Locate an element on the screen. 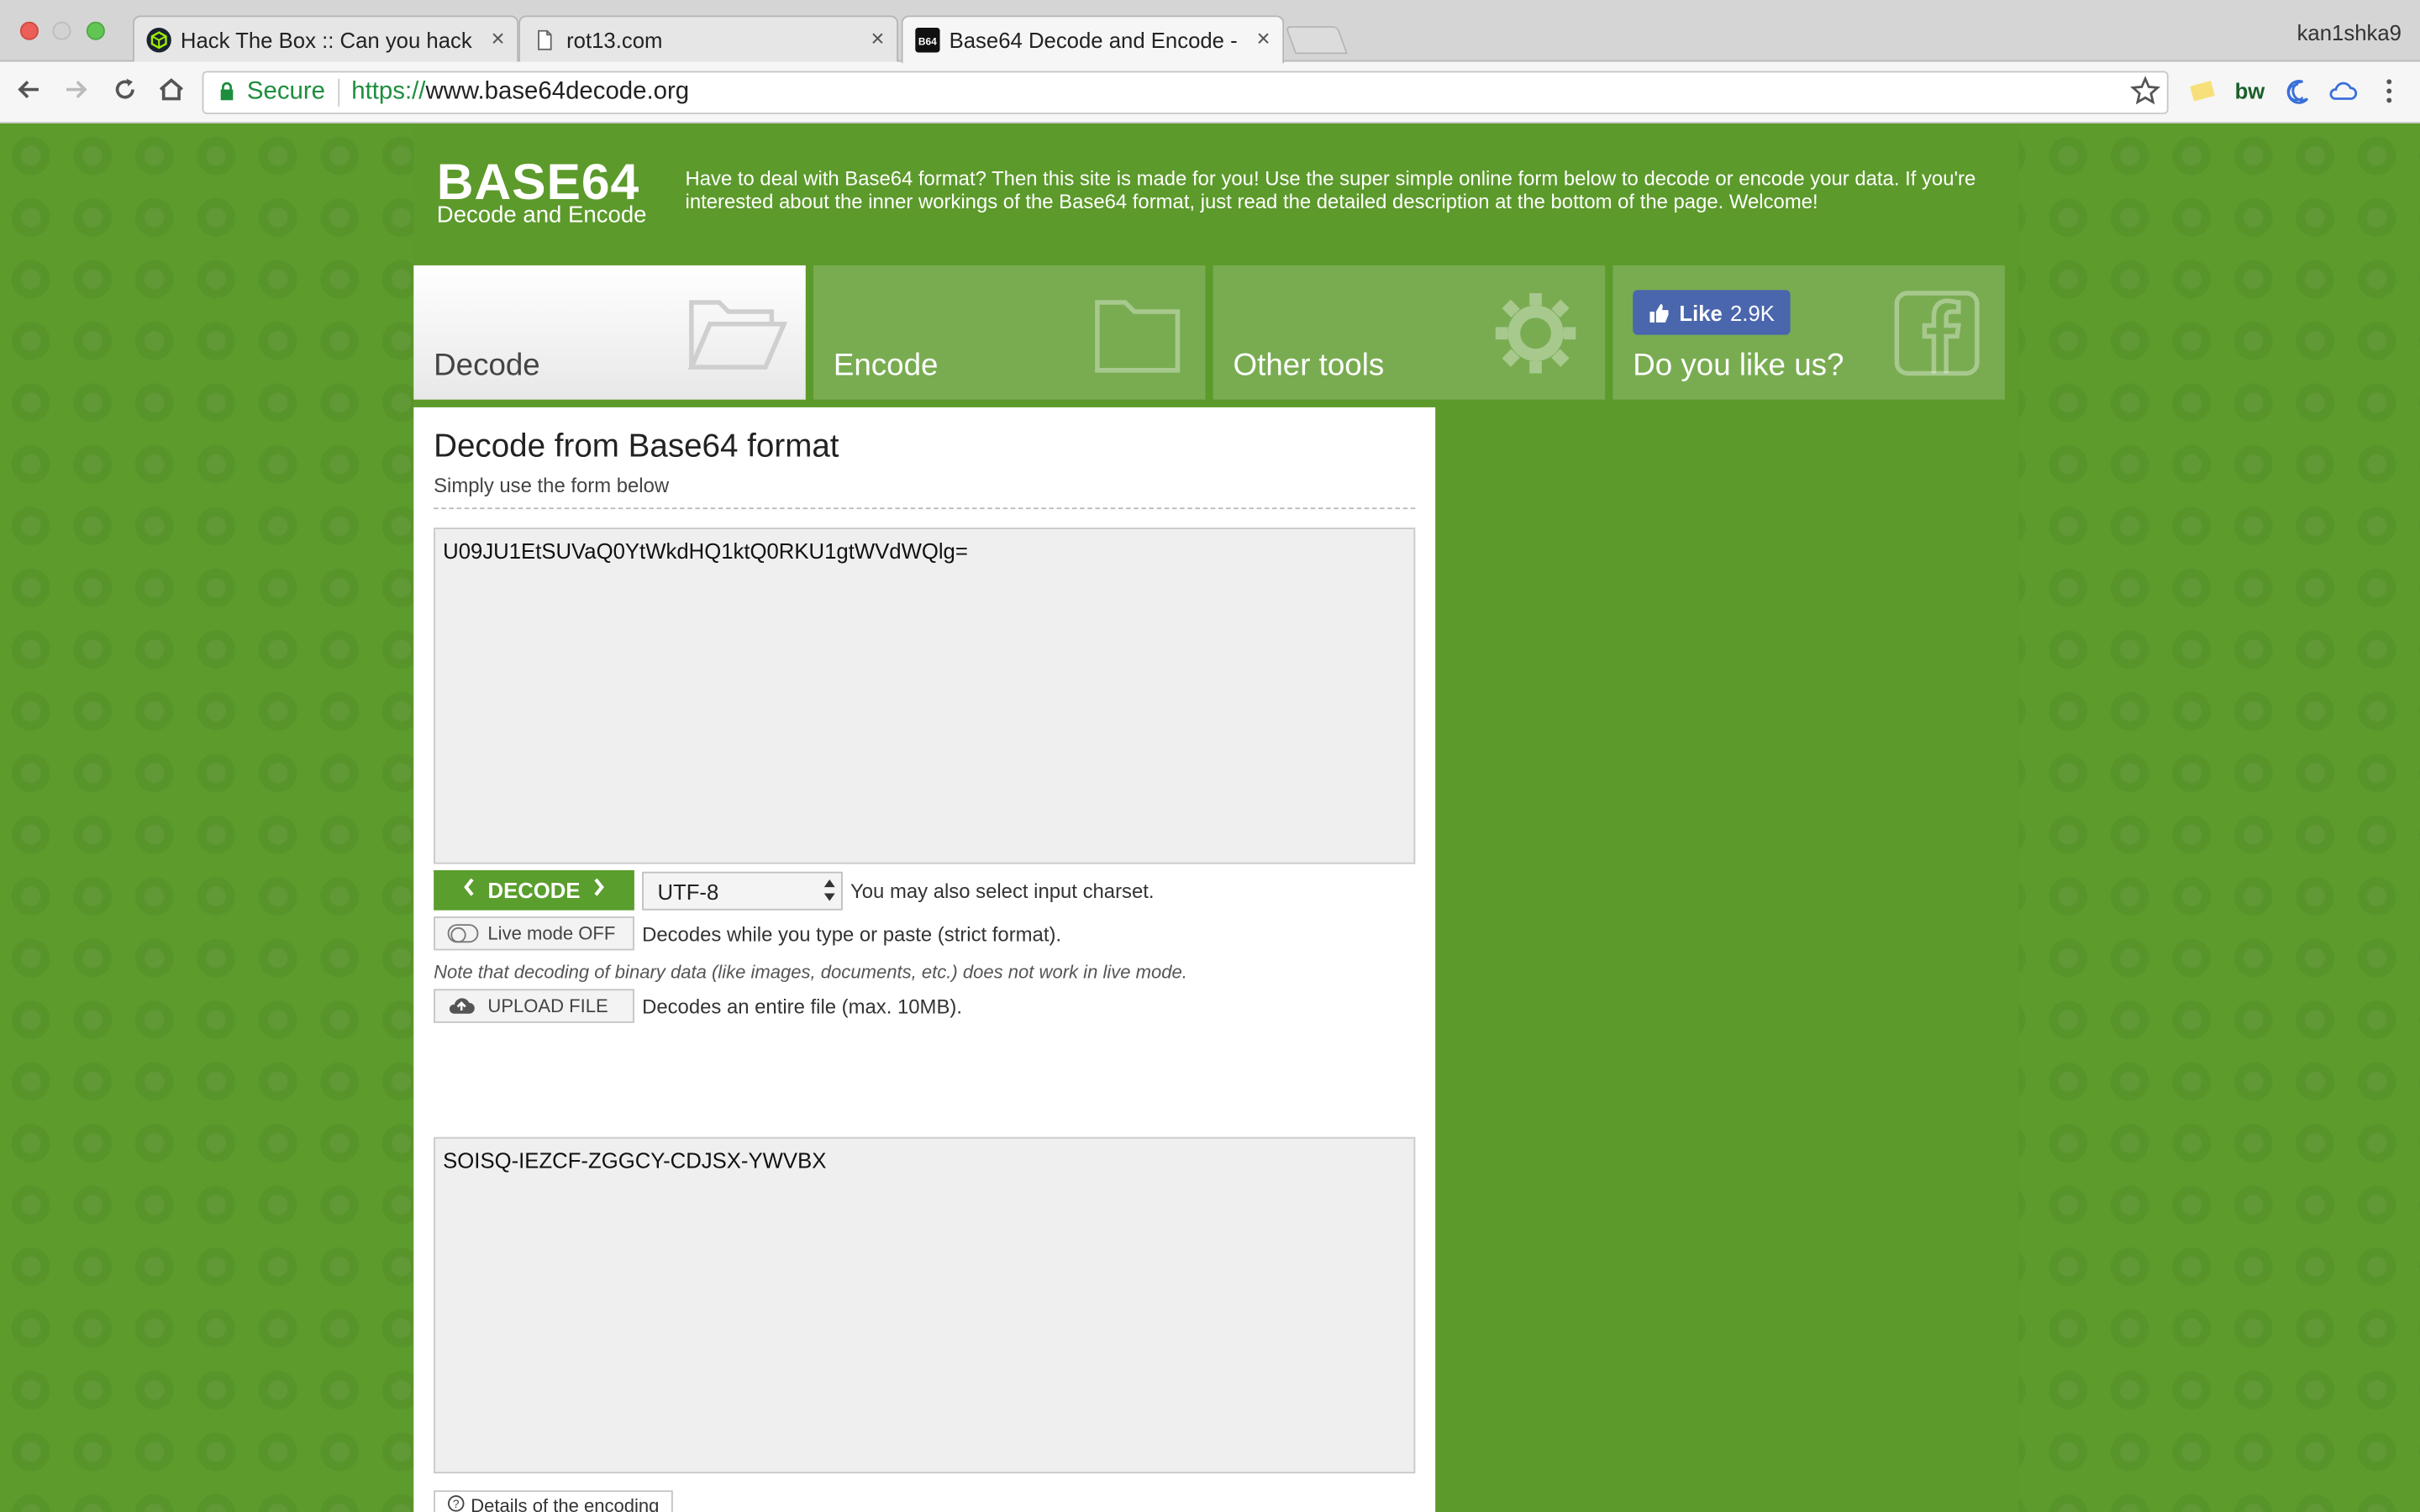 The height and width of the screenshot is (1512, 2420). cloud-upload-icon is located at coordinates (462, 1006).